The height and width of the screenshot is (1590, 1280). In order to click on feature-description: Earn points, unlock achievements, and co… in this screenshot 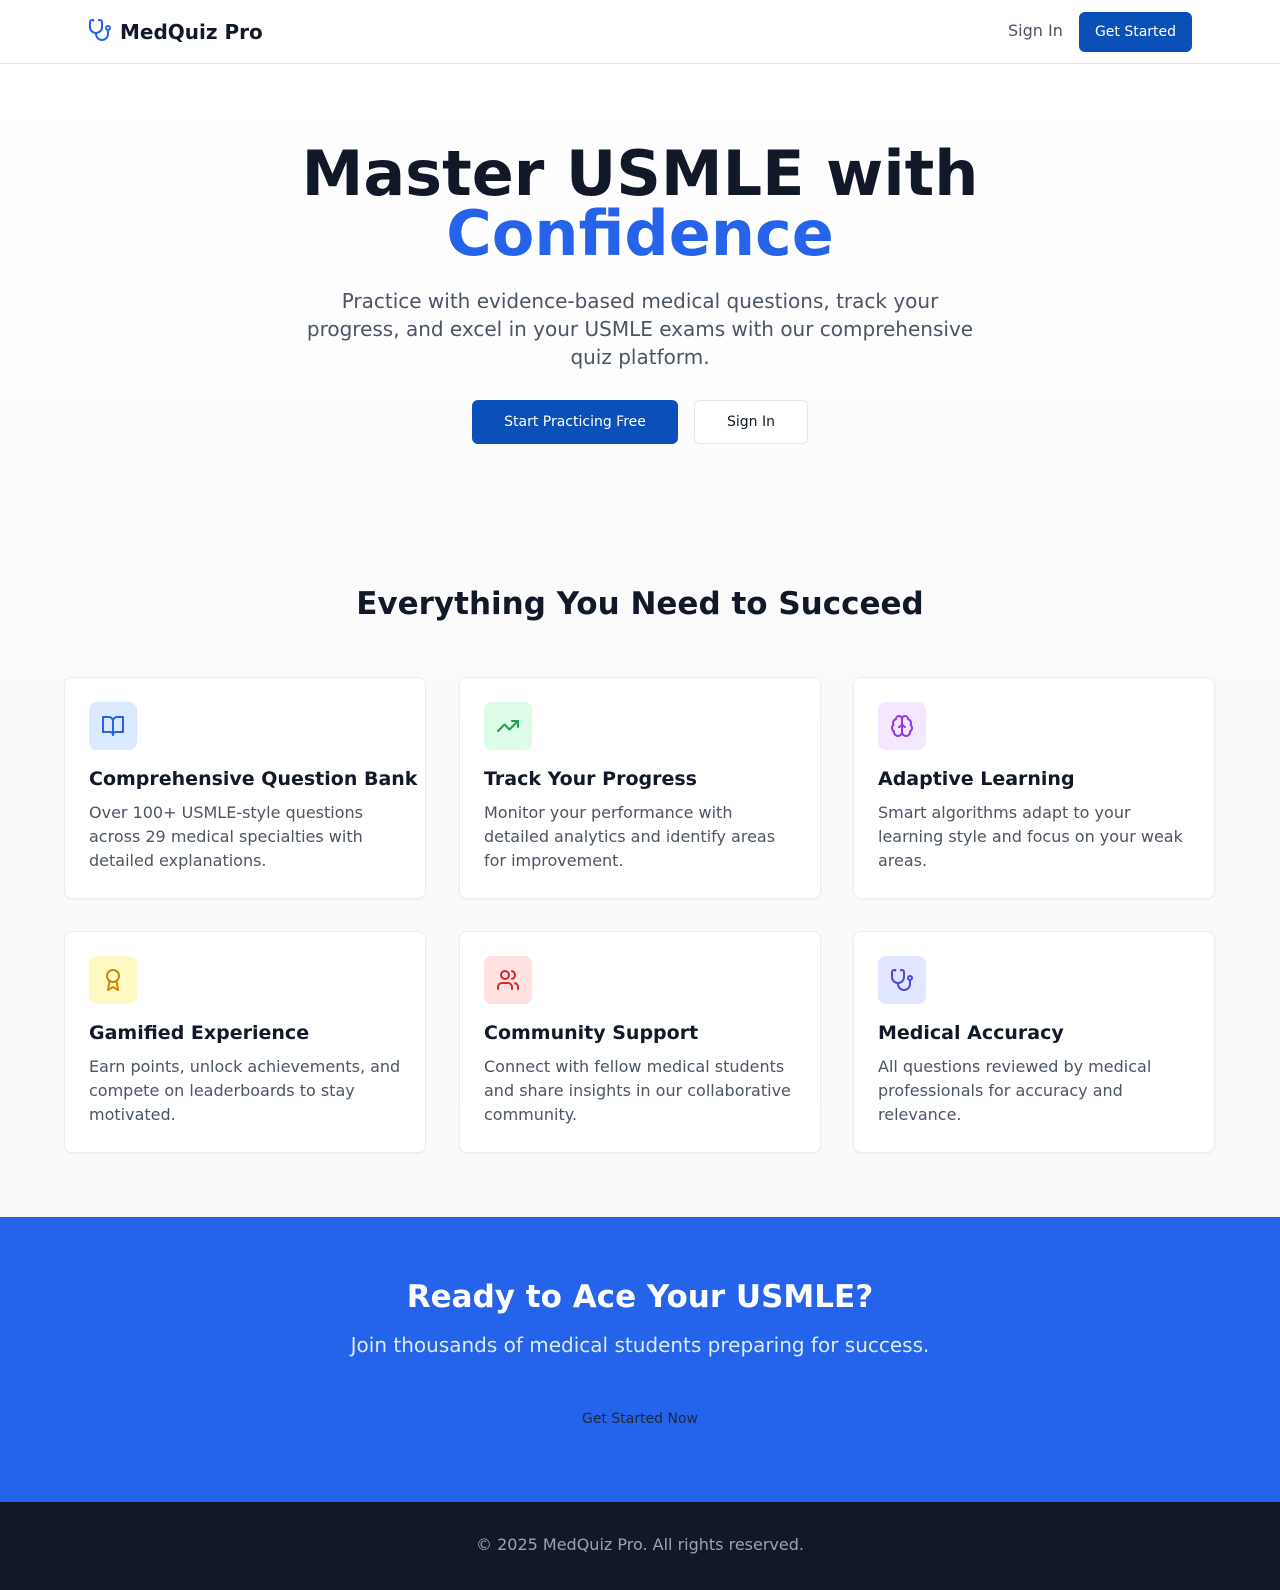, I will do `click(245, 1090)`.